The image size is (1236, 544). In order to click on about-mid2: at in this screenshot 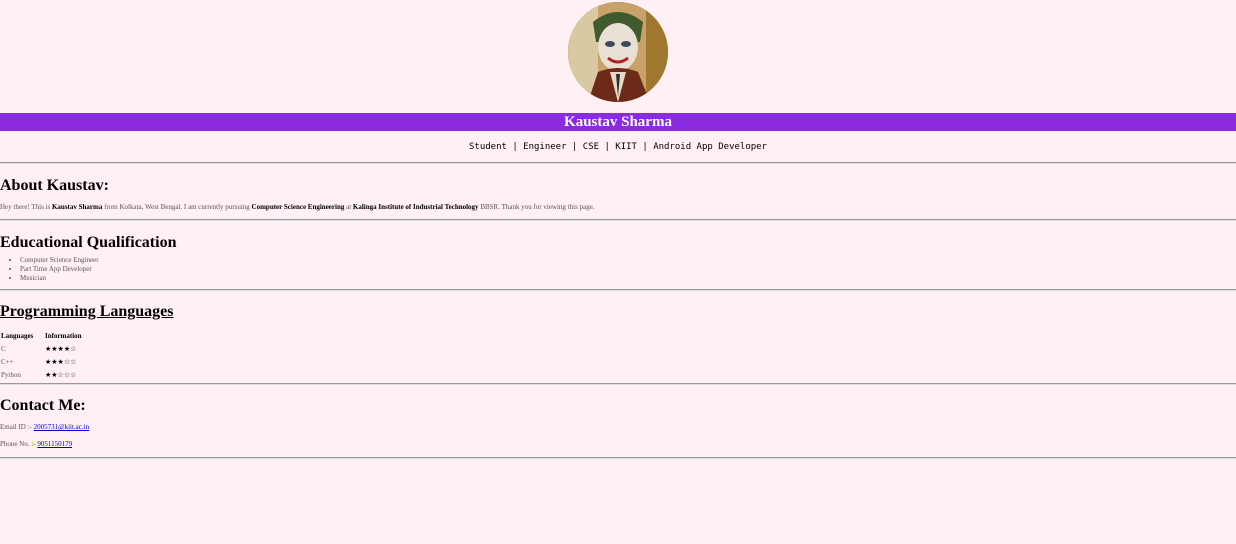, I will do `click(348, 207)`.